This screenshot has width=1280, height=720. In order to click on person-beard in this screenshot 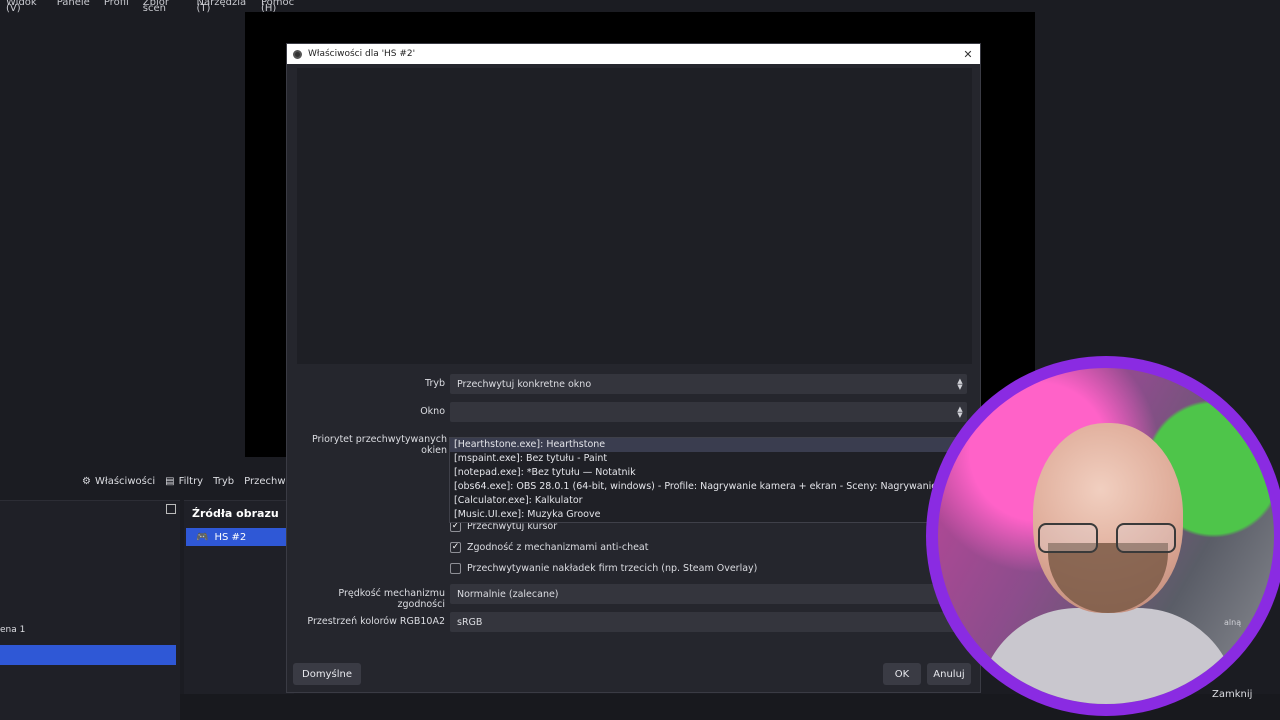, I will do `click(1108, 578)`.